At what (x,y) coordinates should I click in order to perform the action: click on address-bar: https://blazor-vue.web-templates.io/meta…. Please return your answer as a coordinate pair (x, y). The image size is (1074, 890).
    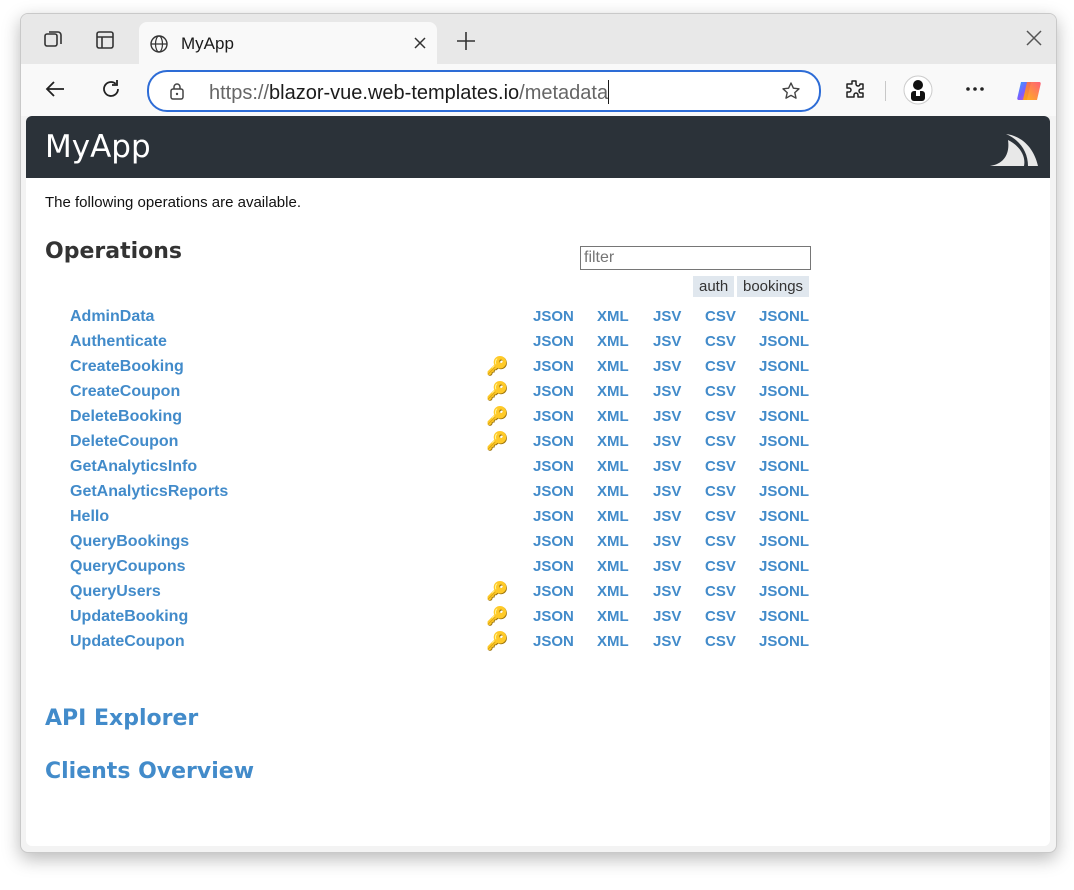
    Looking at the image, I should click on (484, 91).